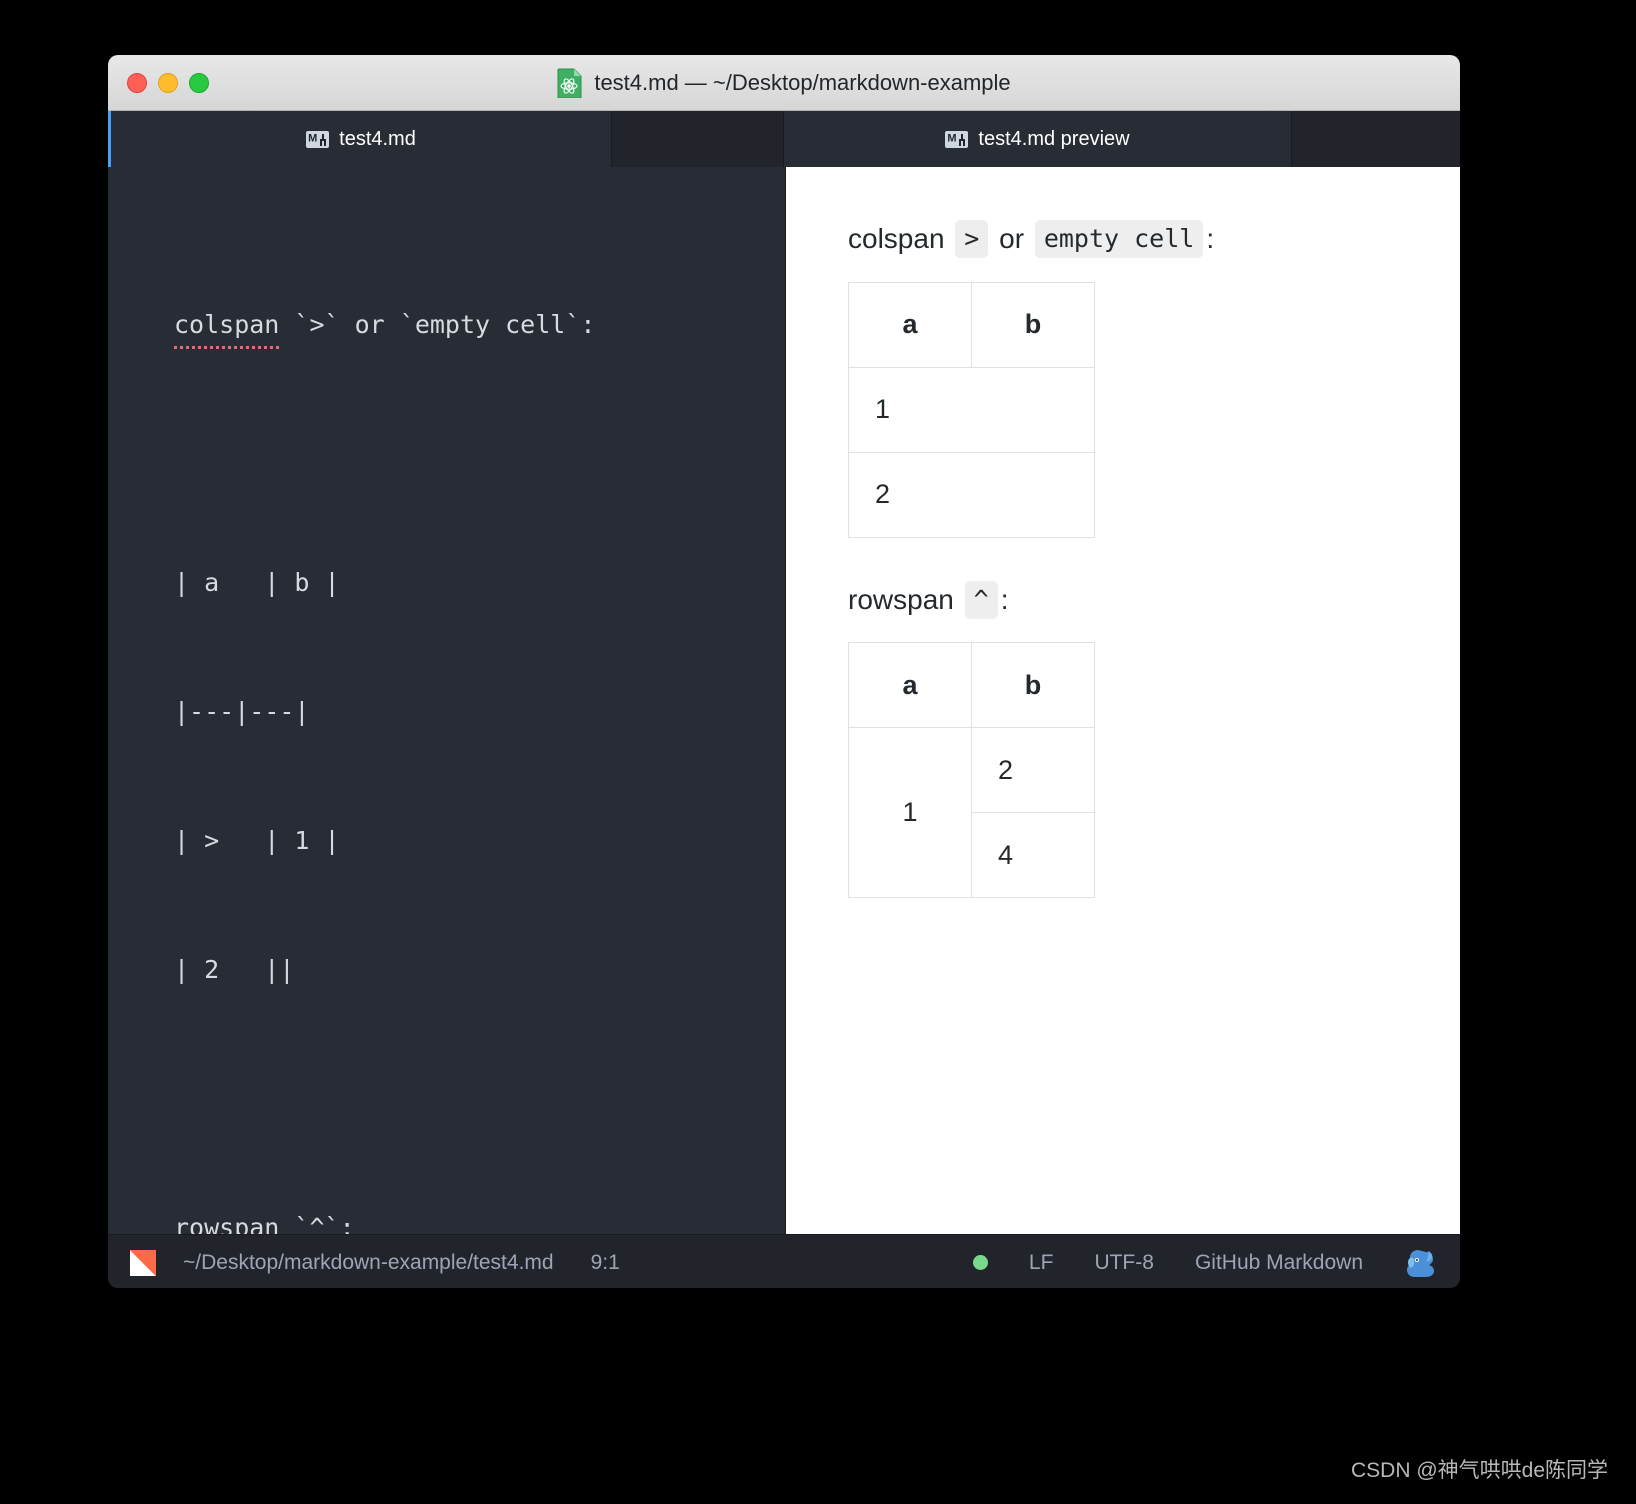 The height and width of the screenshot is (1504, 1636). I want to click on table-cell-colspan: 1, so click(971, 409).